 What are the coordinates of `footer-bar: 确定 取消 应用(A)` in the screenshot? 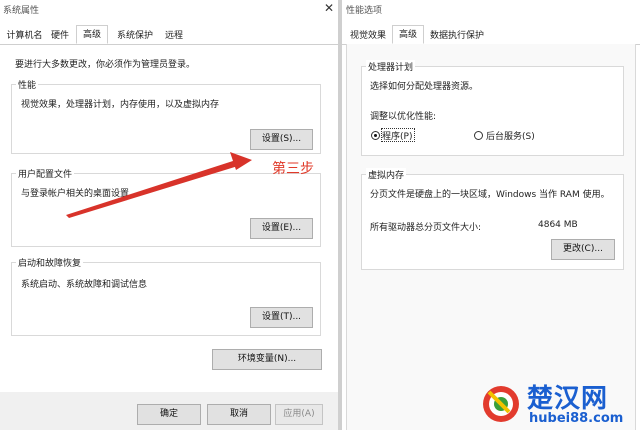 It's located at (169, 411).